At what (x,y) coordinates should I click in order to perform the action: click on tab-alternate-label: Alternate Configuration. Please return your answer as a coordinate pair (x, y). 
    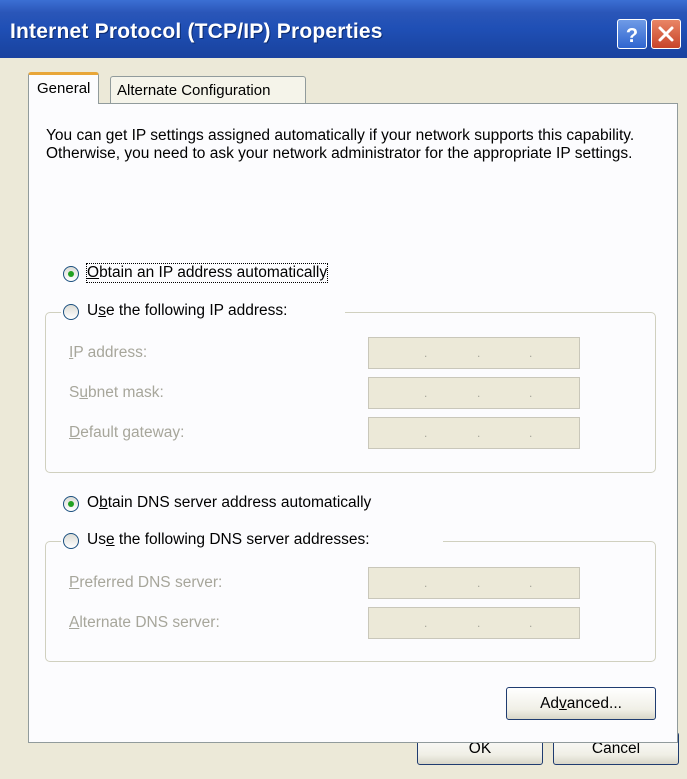
    Looking at the image, I should click on (194, 90).